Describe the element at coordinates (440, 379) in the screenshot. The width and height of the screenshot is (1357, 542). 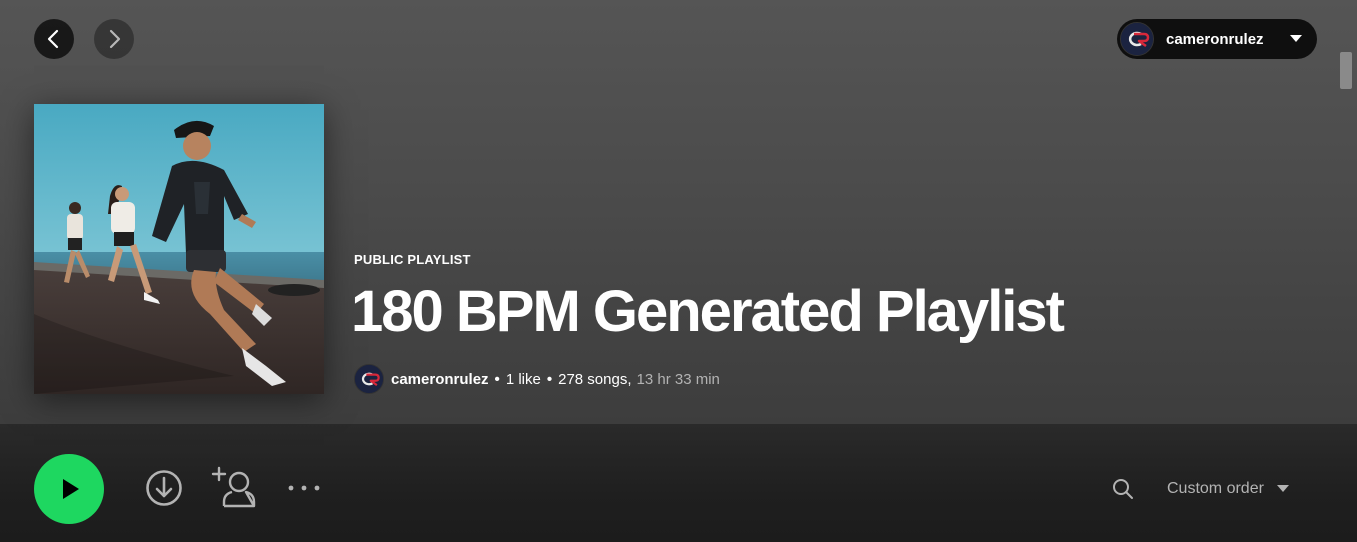
I see `owner-link: cameronrulez` at that location.